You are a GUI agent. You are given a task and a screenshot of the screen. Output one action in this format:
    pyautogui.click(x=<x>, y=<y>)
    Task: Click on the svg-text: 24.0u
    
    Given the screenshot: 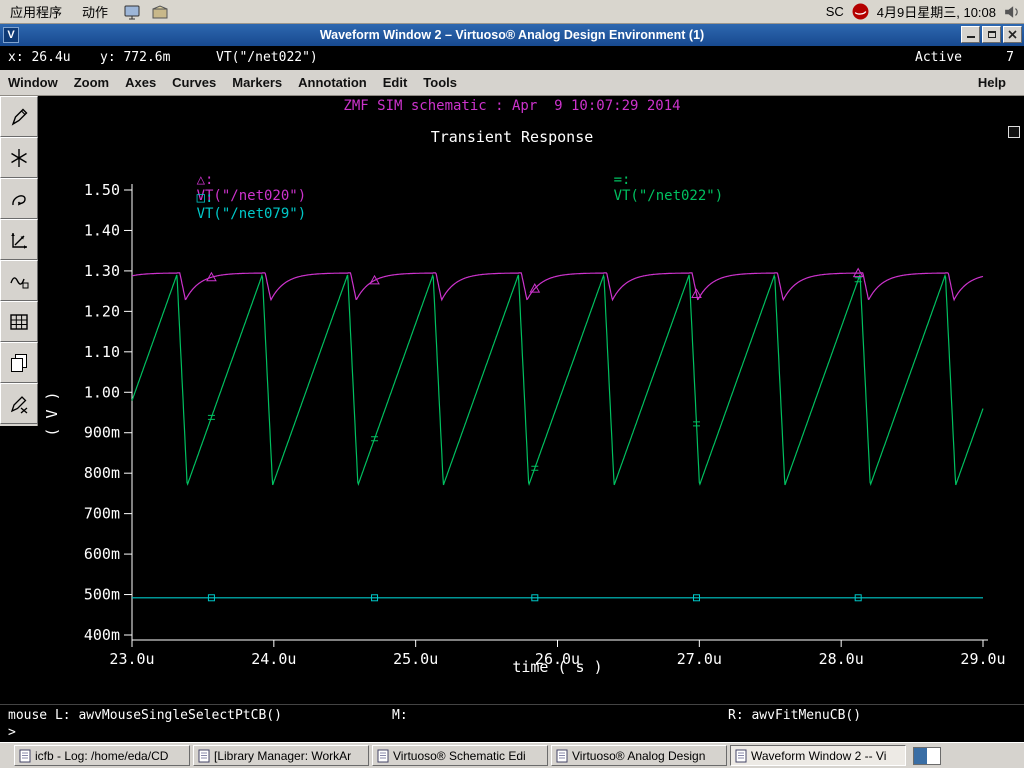 What is the action you would take?
    pyautogui.click(x=273, y=659)
    